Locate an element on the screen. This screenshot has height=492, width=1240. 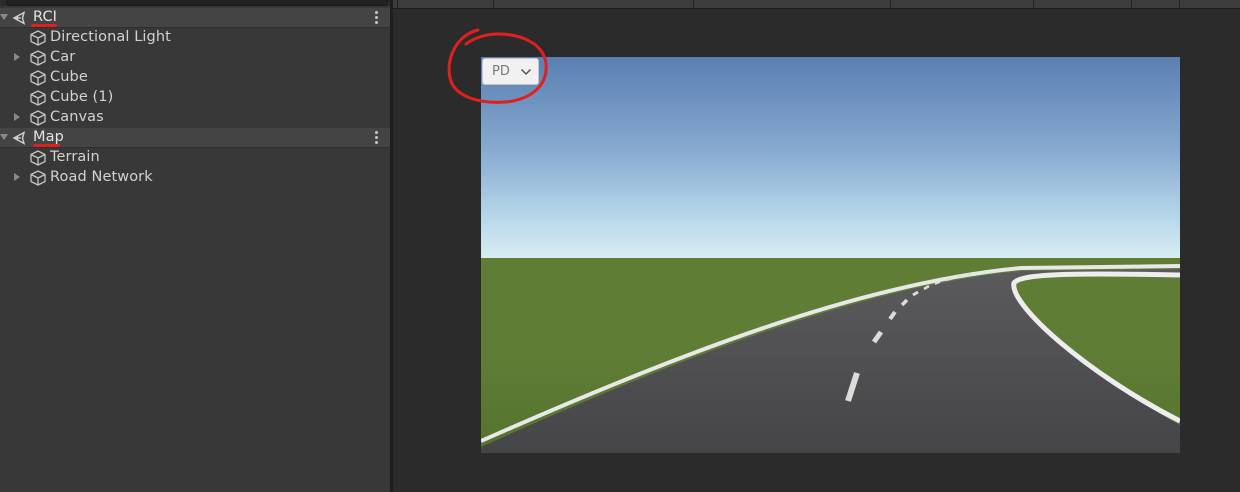
hierarchy-item-label: Terrain is located at coordinates (75, 157).